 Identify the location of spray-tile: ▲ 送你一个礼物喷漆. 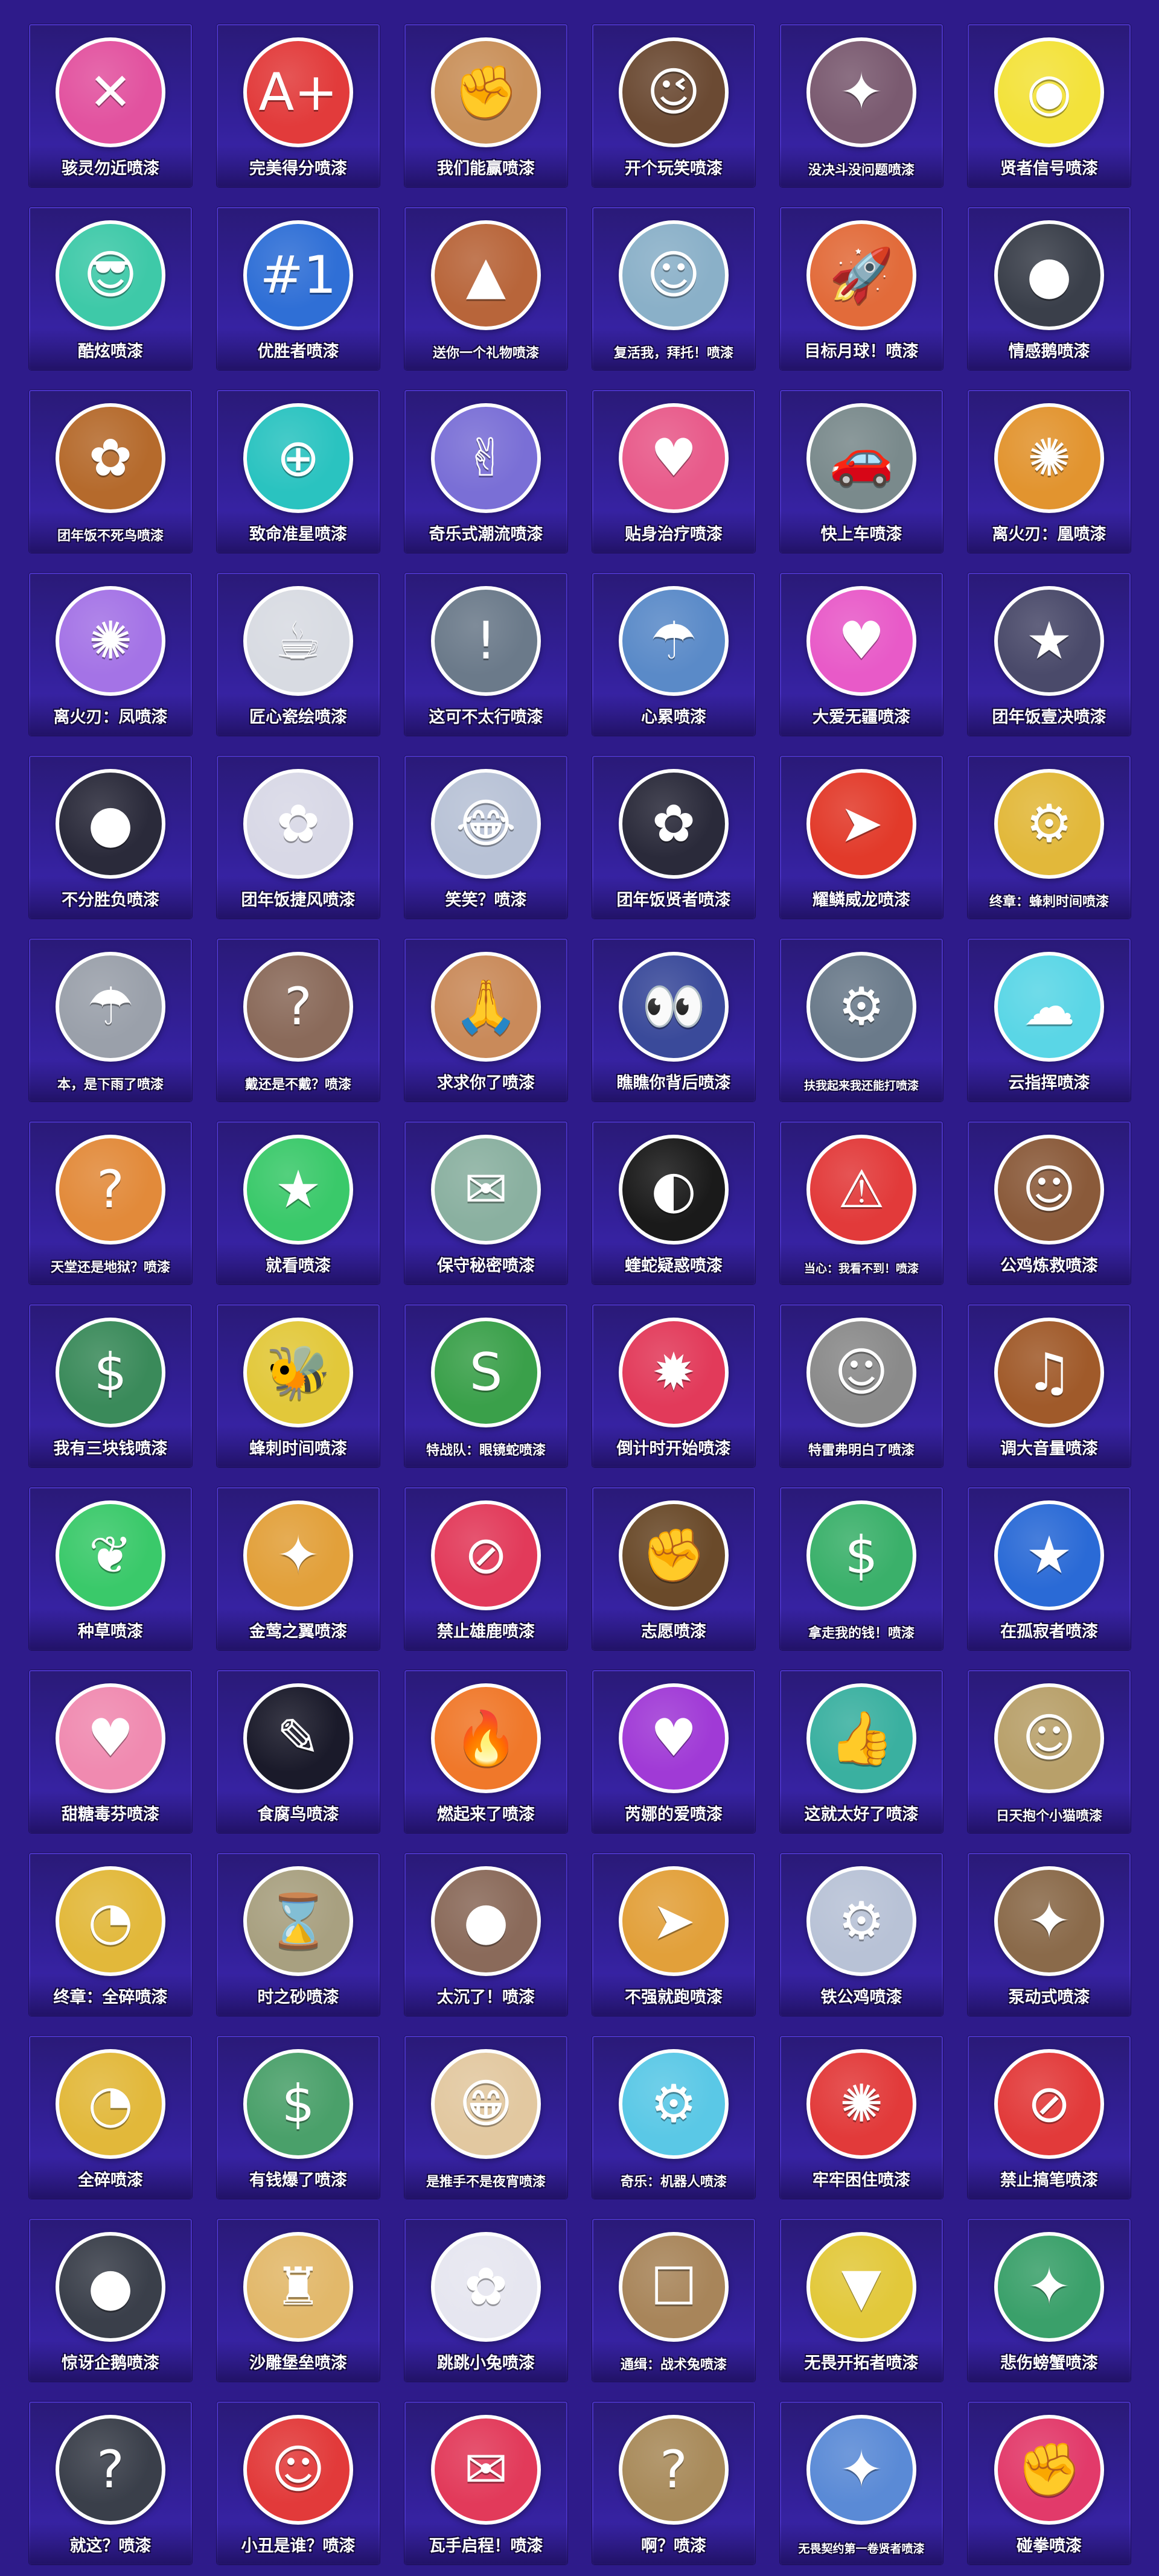
(485, 288).